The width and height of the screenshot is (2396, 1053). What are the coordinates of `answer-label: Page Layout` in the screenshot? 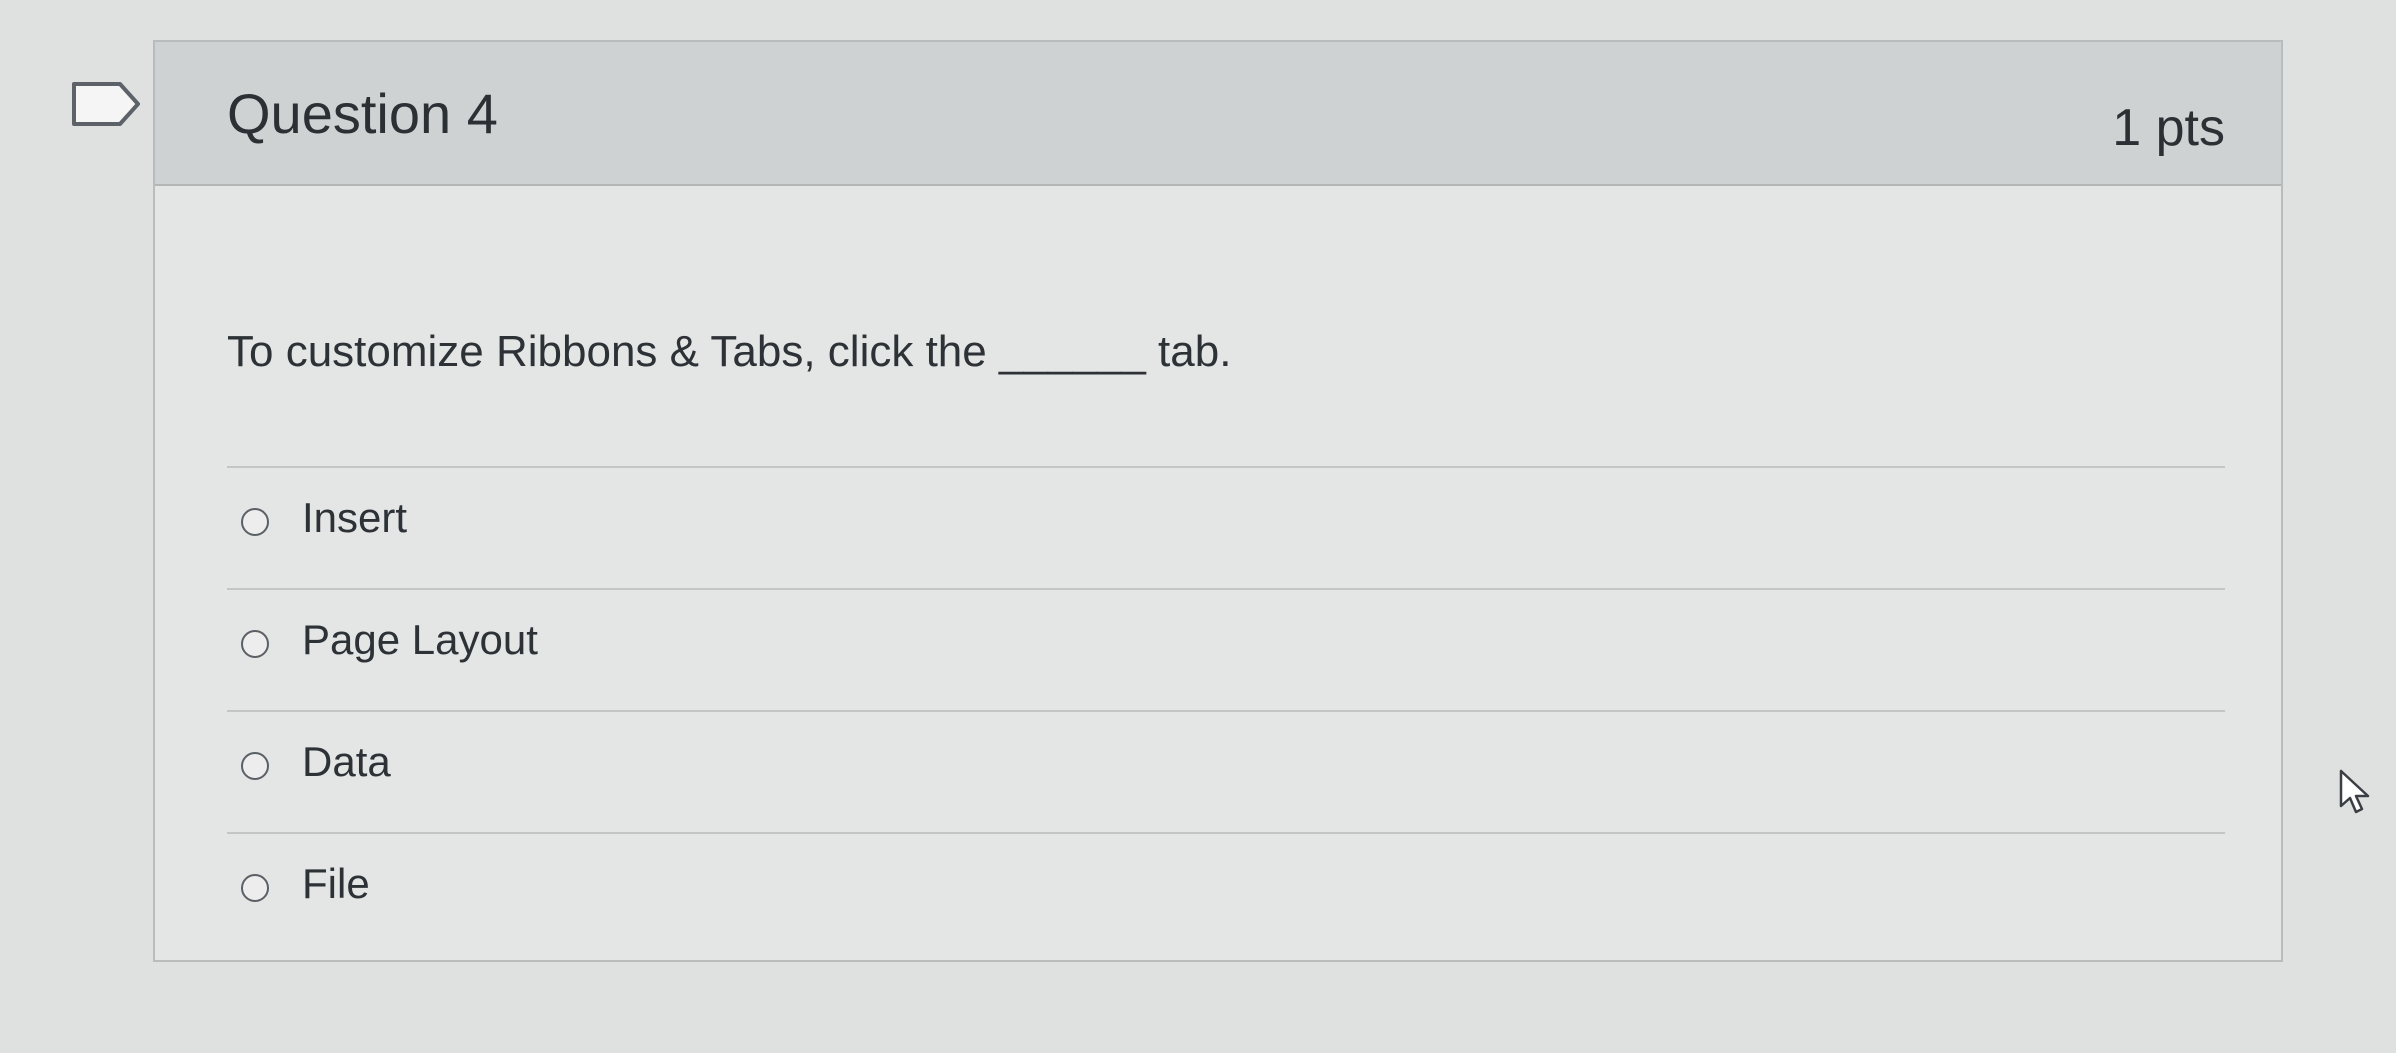 It's located at (420, 640).